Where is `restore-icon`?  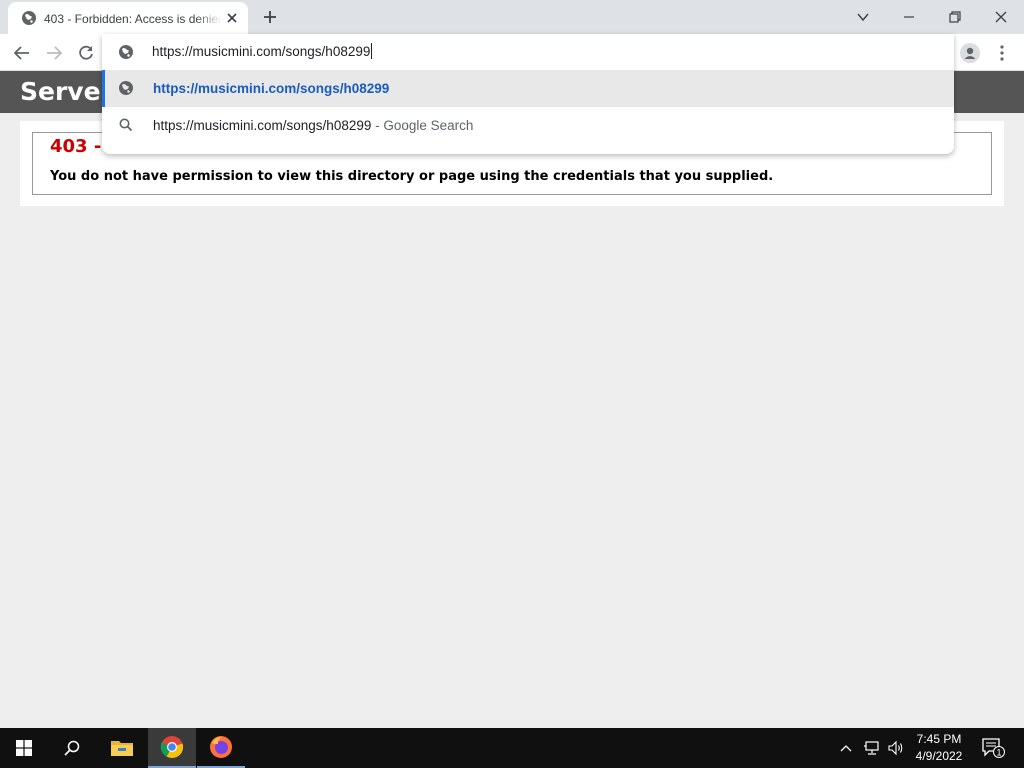 restore-icon is located at coordinates (955, 17).